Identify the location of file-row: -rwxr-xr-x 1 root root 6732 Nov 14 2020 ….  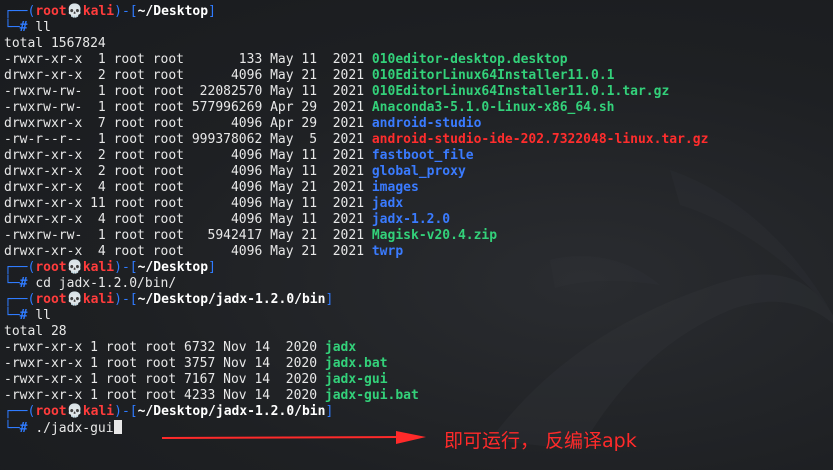
(416, 348).